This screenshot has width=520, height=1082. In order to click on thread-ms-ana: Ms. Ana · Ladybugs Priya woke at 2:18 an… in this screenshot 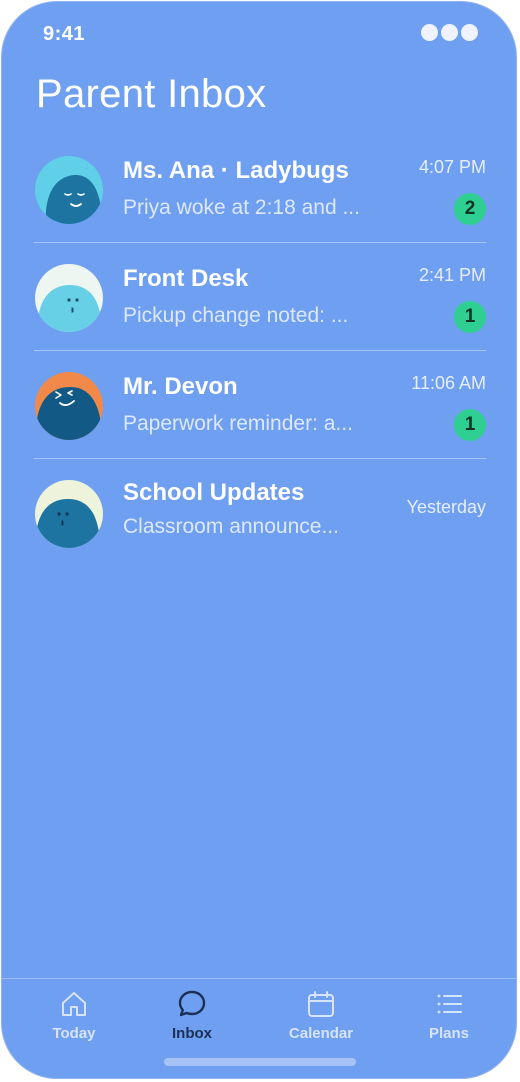, I will do `click(260, 189)`.